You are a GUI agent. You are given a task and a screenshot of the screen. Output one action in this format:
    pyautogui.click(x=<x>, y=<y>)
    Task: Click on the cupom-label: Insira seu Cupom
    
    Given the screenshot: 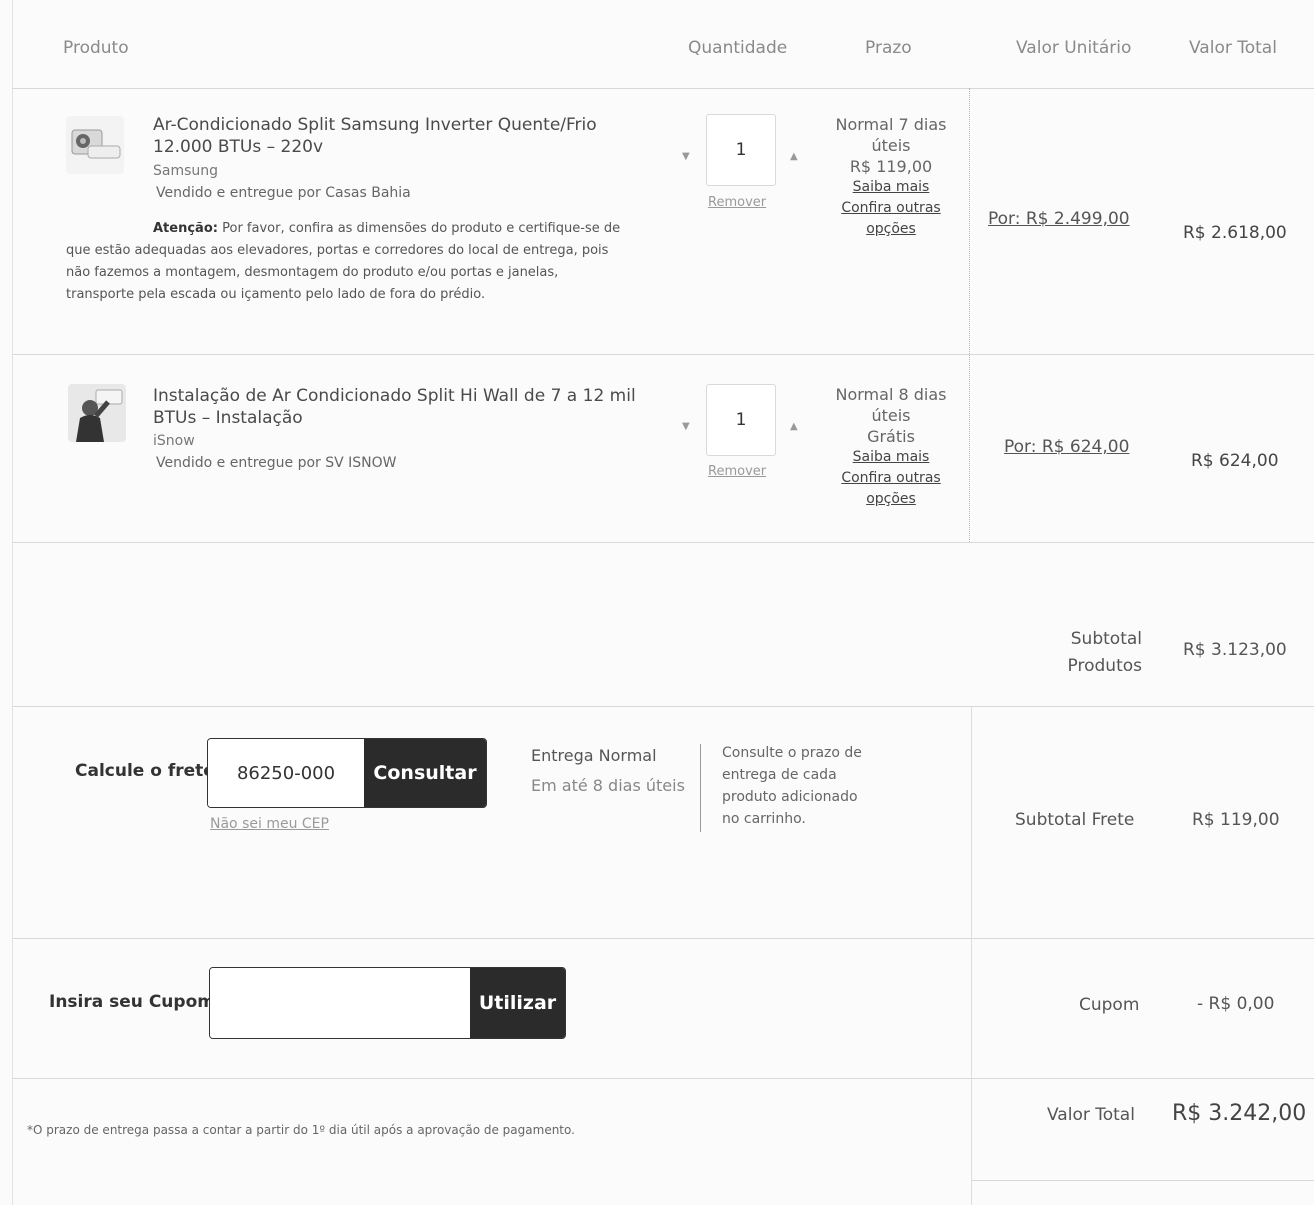 What is the action you would take?
    pyautogui.click(x=132, y=1002)
    